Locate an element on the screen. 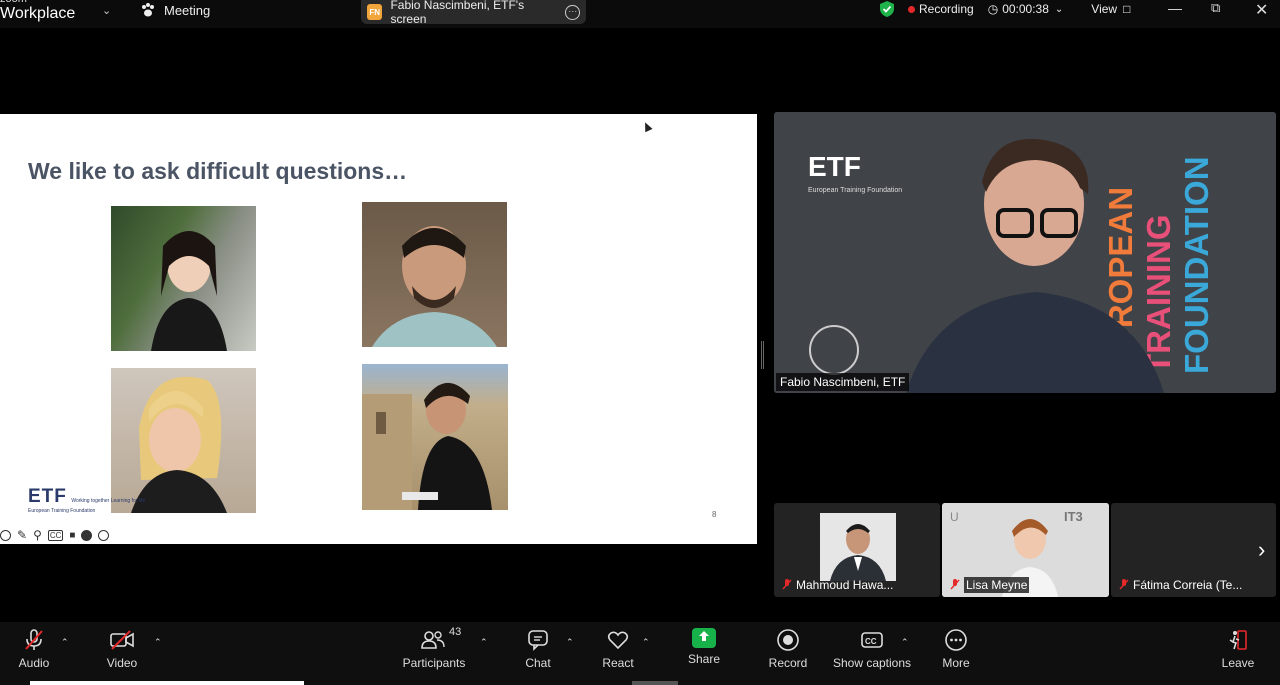 This screenshot has width=1280, height=685. search-icon: ⚲ is located at coordinates (37, 535).